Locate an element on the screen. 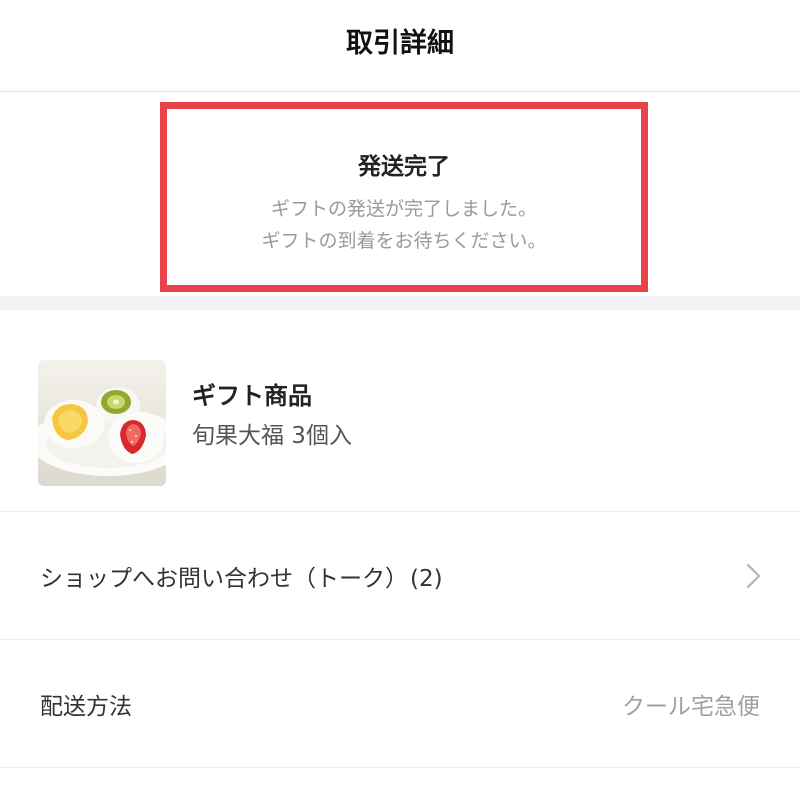 The image size is (800, 800). status-highlight-box: 発送完了 ギフトの発送が完了しました。 ギフトの到着をお待ちください。 is located at coordinates (404, 197).